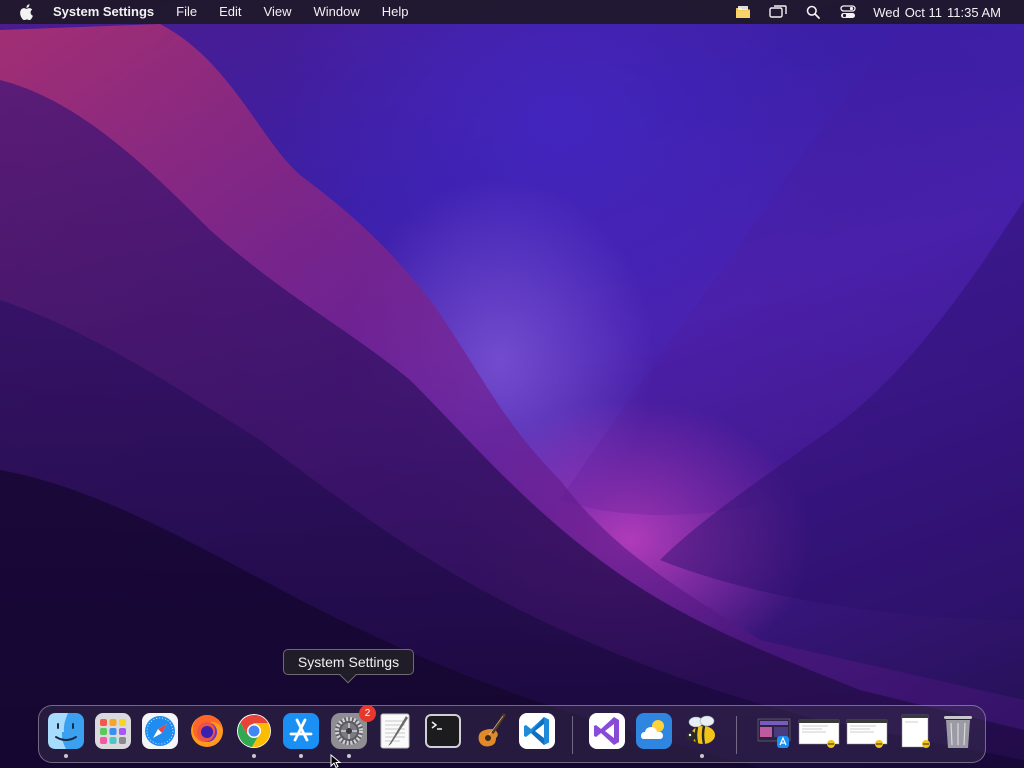 This screenshot has width=1024, height=768. I want to click on dock-item-app-store, so click(301, 735).